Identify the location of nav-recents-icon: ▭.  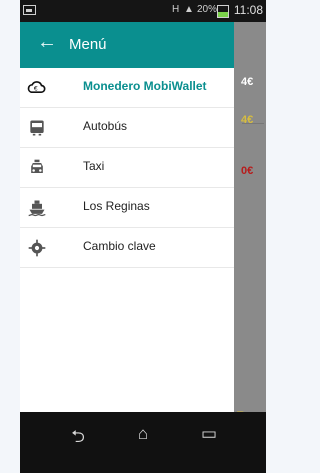
(209, 434).